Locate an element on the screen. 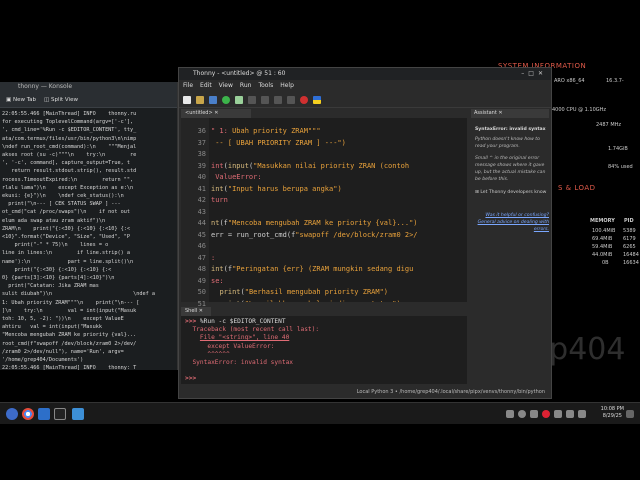  menu-bar: File Edit View Run Tools Help is located at coordinates (365, 86).